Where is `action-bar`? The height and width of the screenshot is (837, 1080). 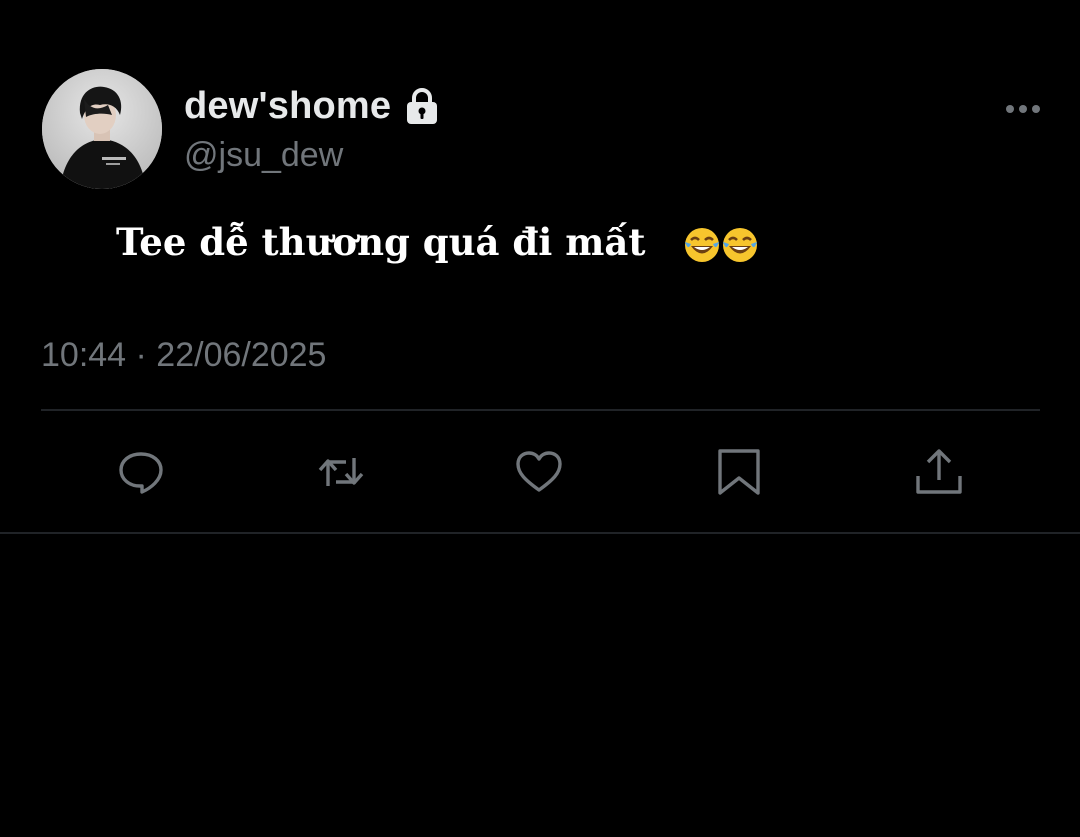 action-bar is located at coordinates (540, 472).